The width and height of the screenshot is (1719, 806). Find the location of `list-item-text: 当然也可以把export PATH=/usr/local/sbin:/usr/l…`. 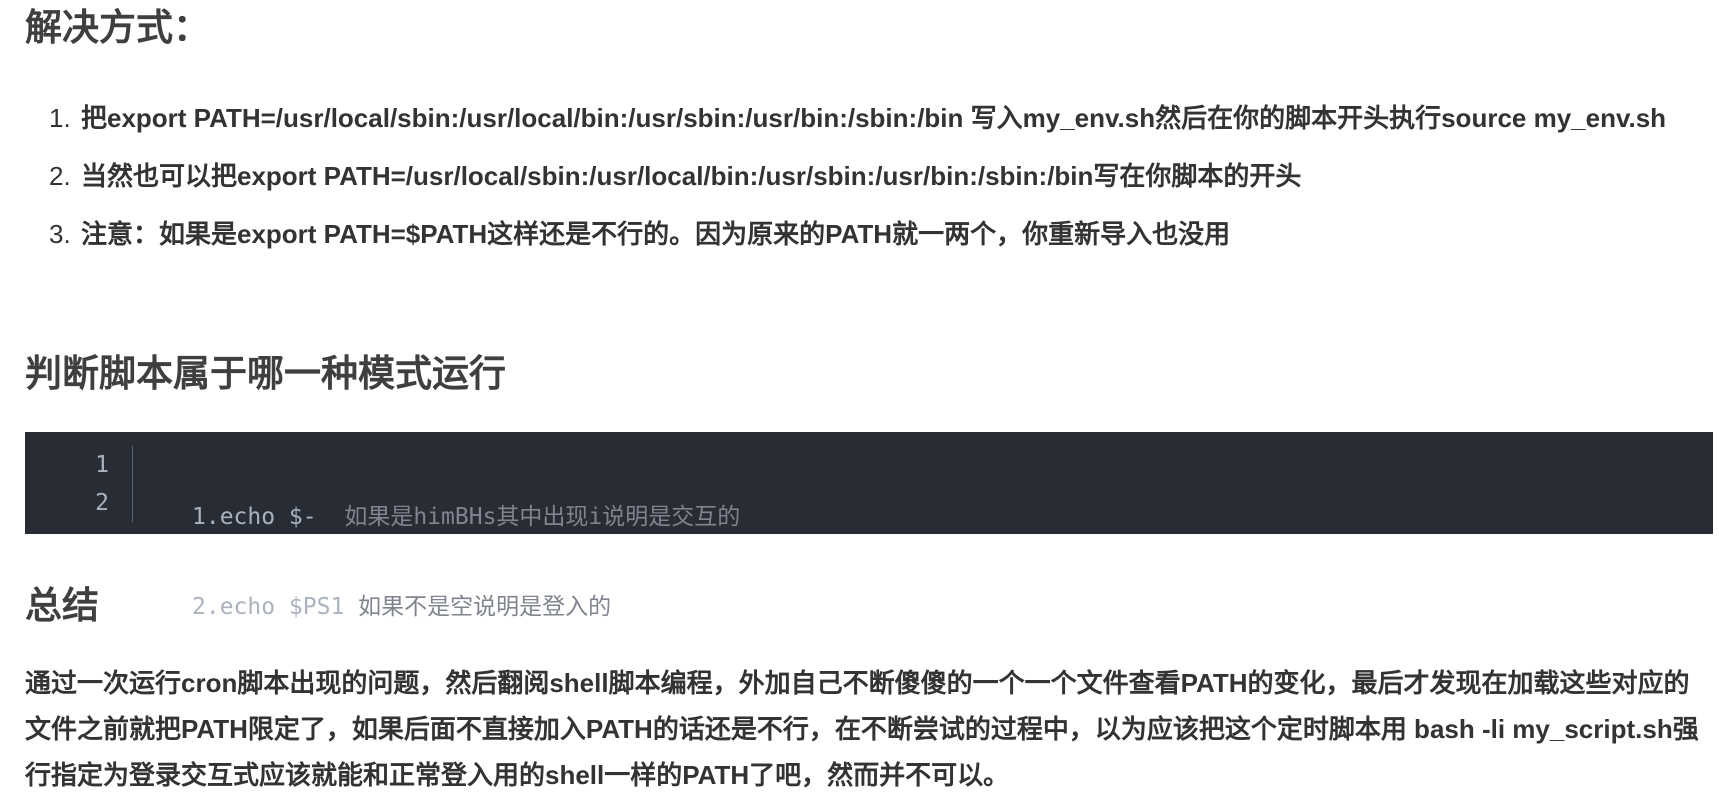

list-item-text: 当然也可以把export PATH=/usr/local/sbin:/usr/l… is located at coordinates (691, 176).